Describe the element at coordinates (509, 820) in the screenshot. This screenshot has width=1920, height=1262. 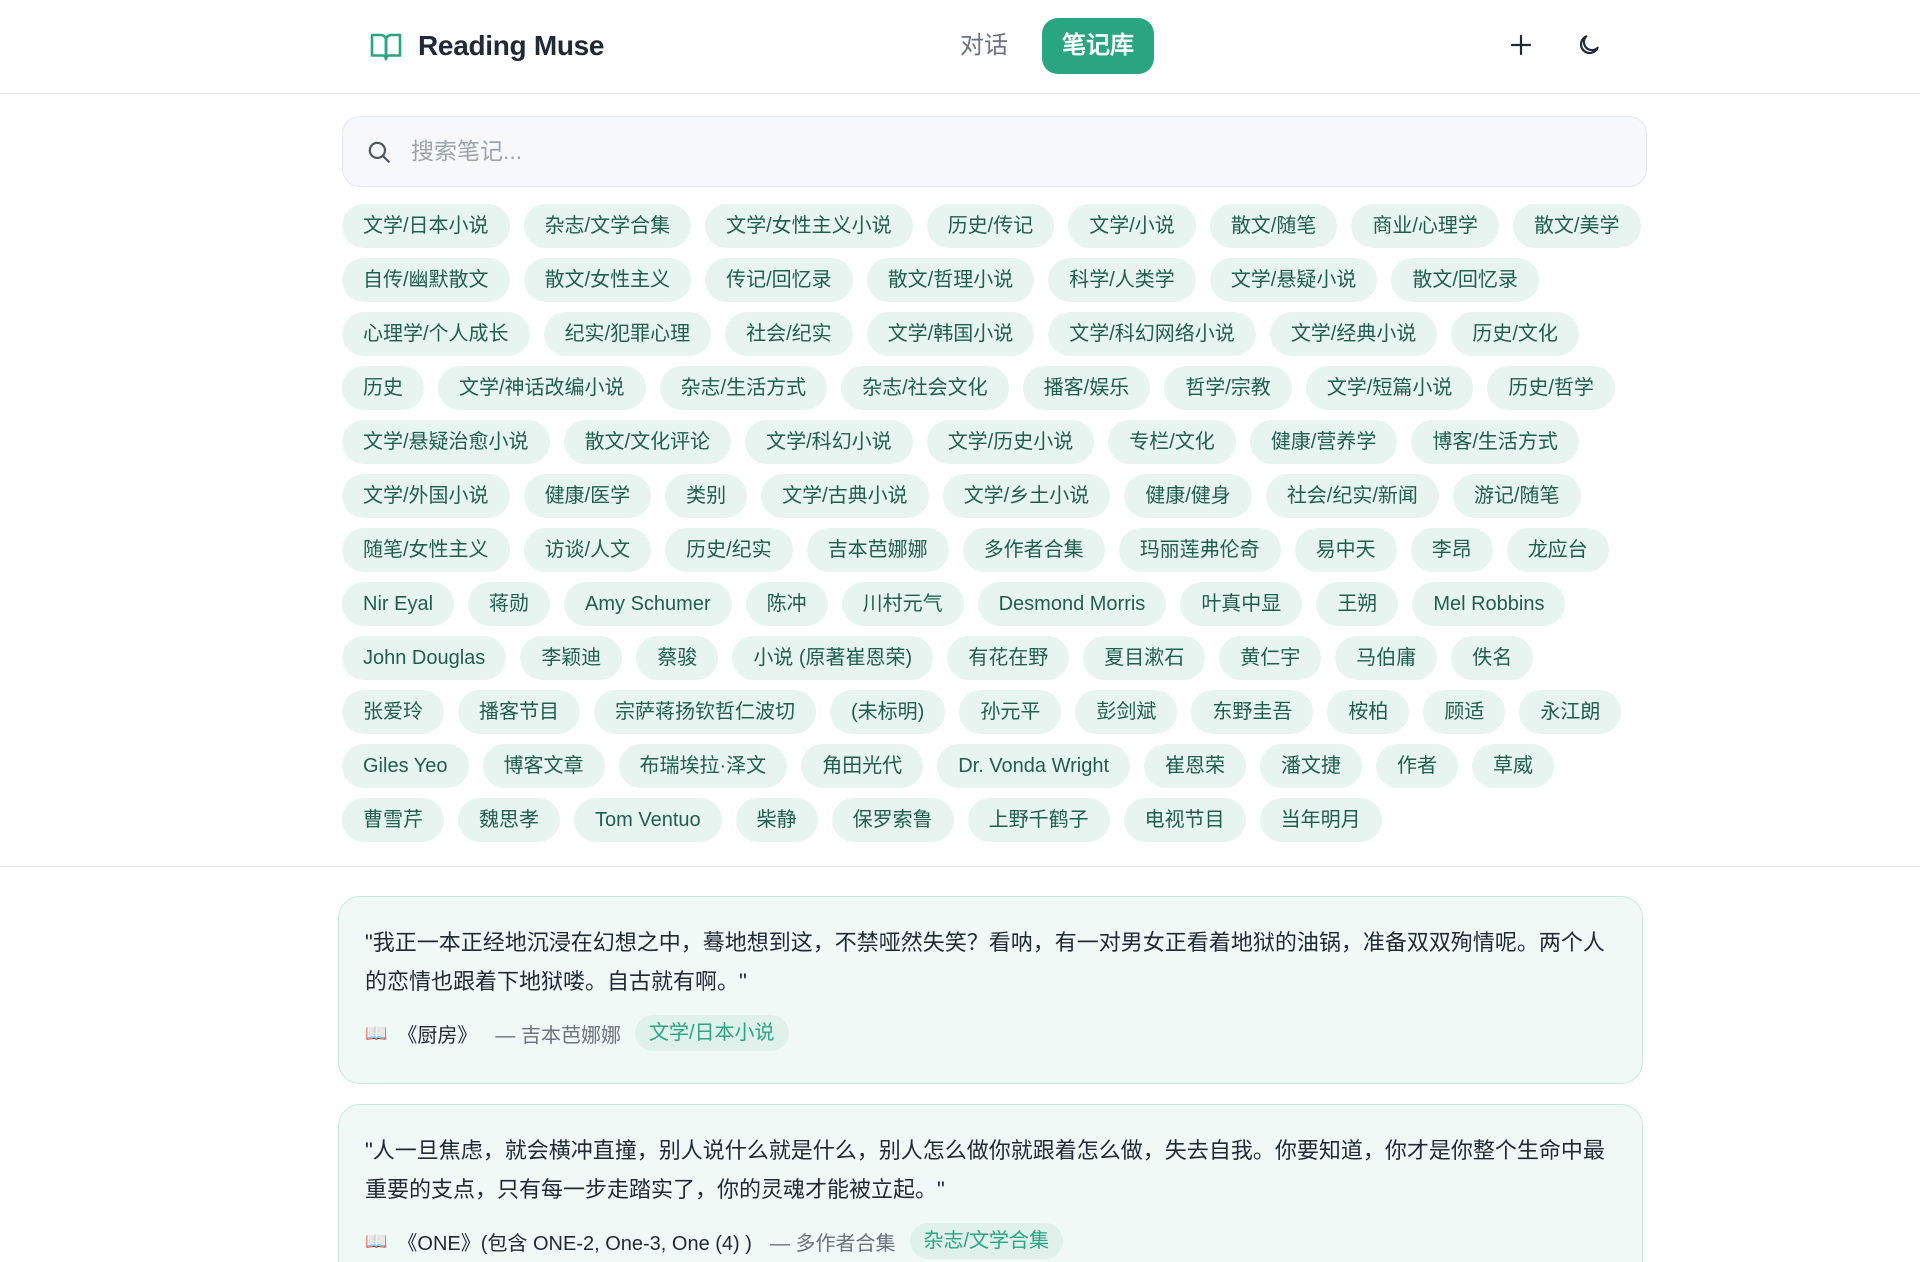
I see `tag-chip: 魏思孝` at that location.